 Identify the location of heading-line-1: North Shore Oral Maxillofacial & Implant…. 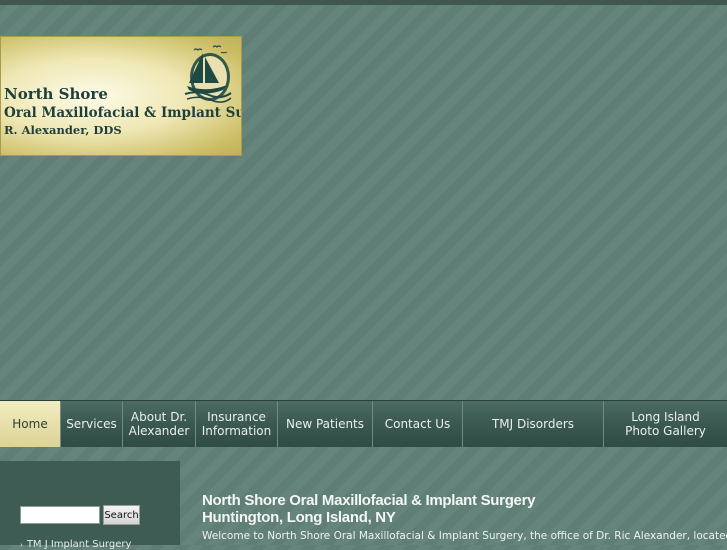
(369, 500).